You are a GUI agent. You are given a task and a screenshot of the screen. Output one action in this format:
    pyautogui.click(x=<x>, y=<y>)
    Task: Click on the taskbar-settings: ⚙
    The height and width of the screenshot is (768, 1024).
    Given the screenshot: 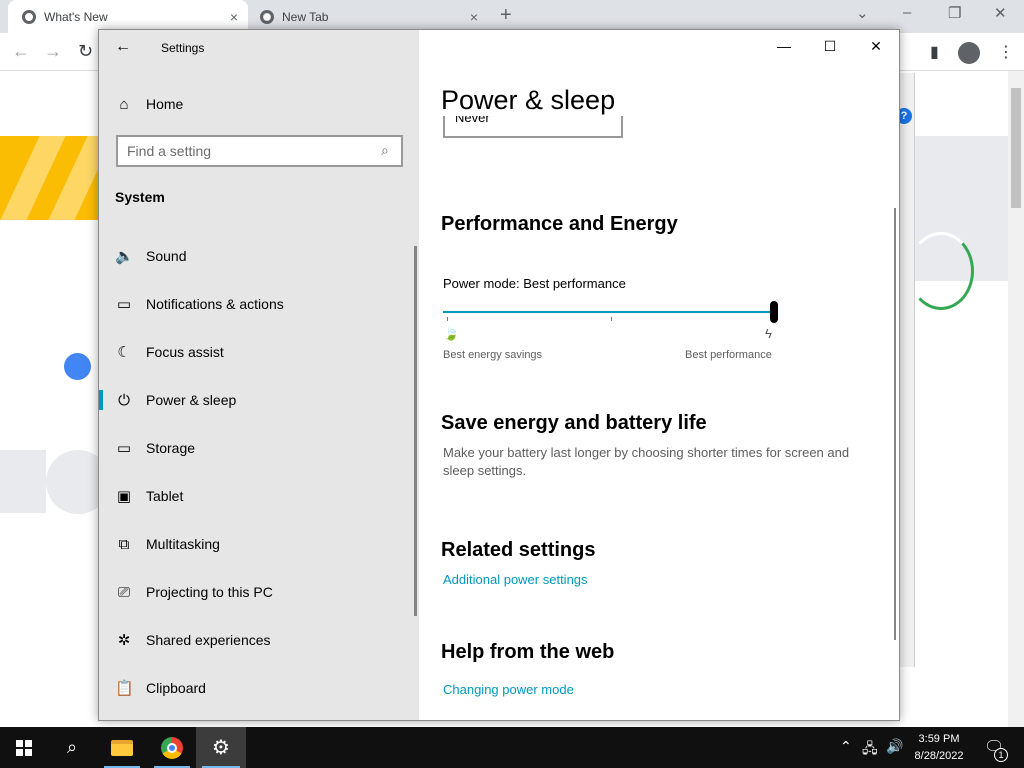 What is the action you would take?
    pyautogui.click(x=221, y=747)
    